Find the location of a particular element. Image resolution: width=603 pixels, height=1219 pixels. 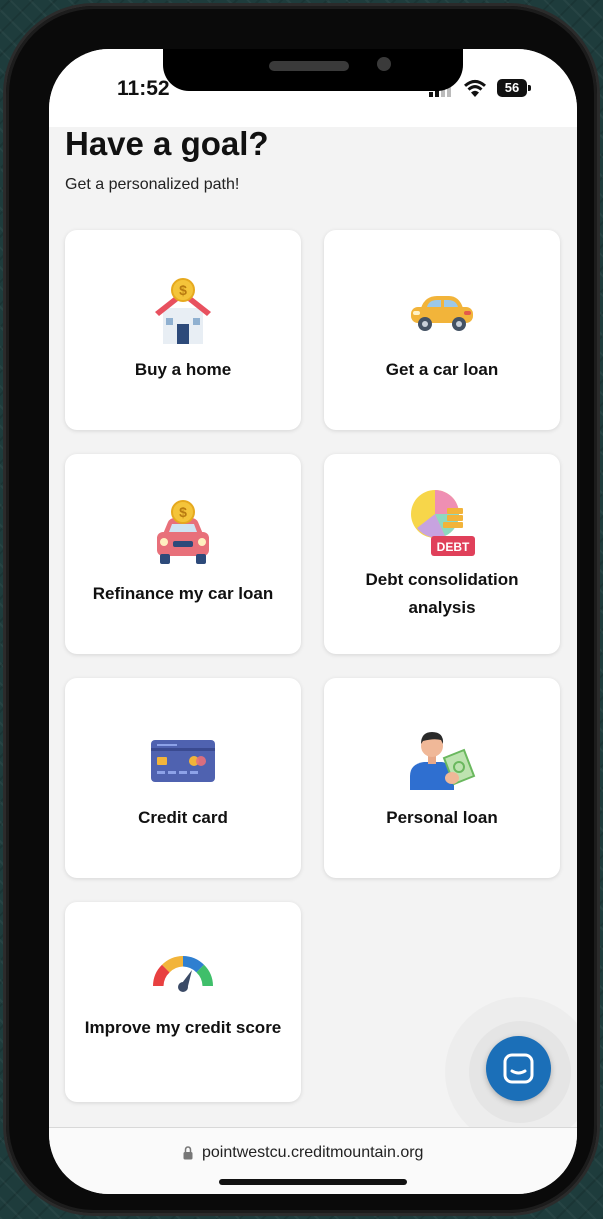

notch is located at coordinates (313, 70).